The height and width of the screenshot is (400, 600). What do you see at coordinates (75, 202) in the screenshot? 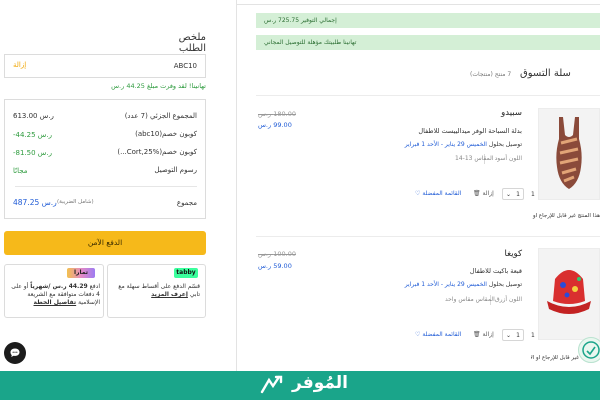
I see `total-tax-note: (شامل الضريبة)` at bounding box center [75, 202].